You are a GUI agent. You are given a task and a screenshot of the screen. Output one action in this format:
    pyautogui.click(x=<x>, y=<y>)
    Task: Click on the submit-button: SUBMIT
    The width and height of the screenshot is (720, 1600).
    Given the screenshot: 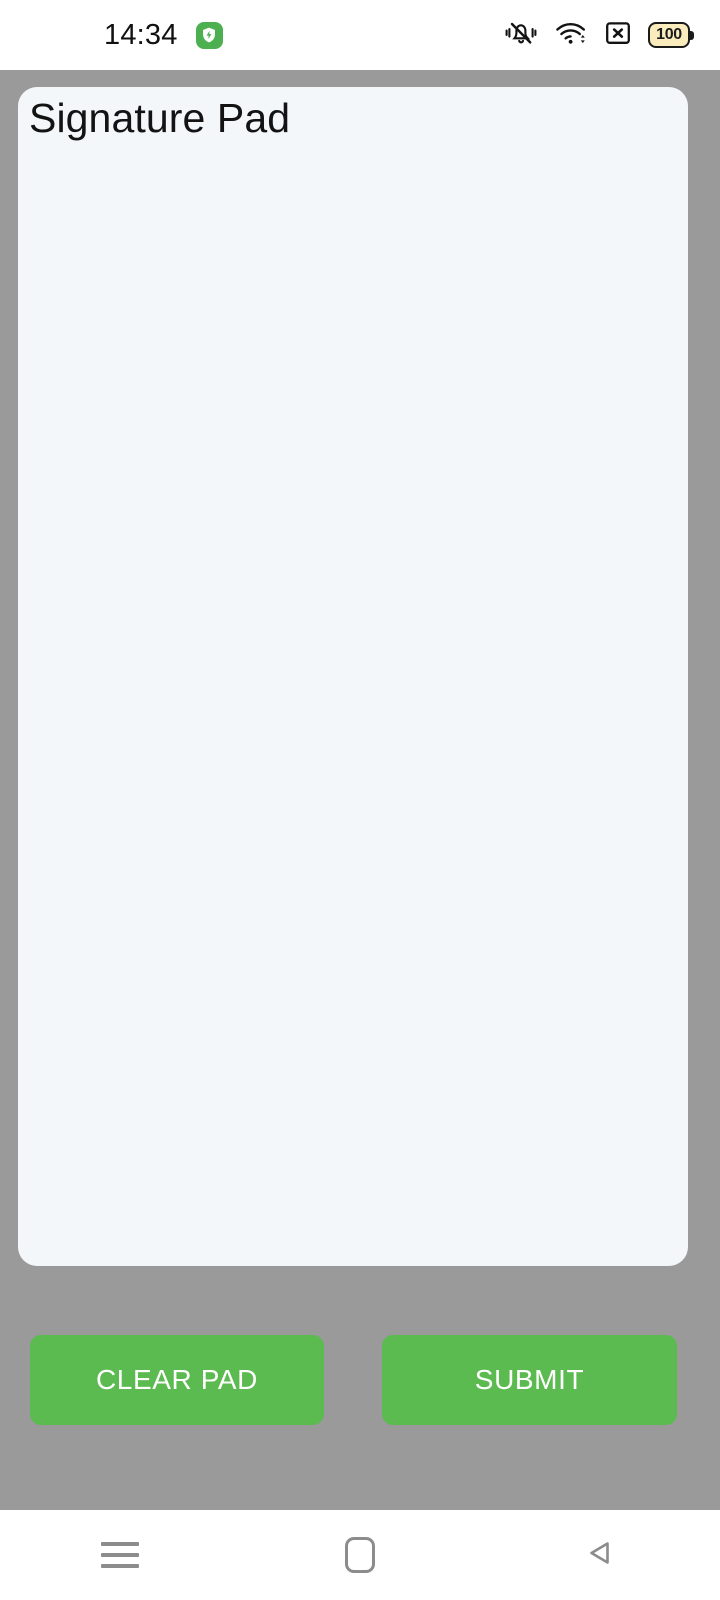 What is the action you would take?
    pyautogui.click(x=529, y=1380)
    